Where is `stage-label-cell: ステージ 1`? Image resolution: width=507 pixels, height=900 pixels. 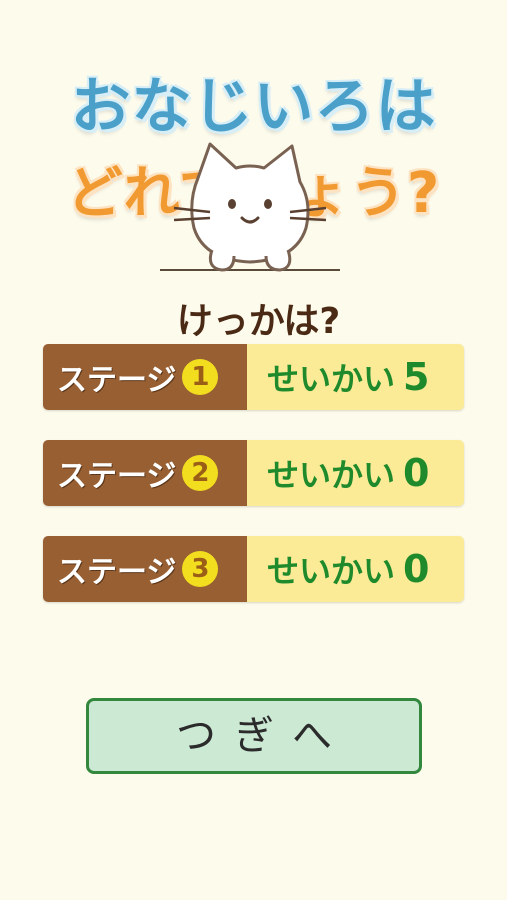
stage-label-cell: ステージ 1 is located at coordinates (145, 377).